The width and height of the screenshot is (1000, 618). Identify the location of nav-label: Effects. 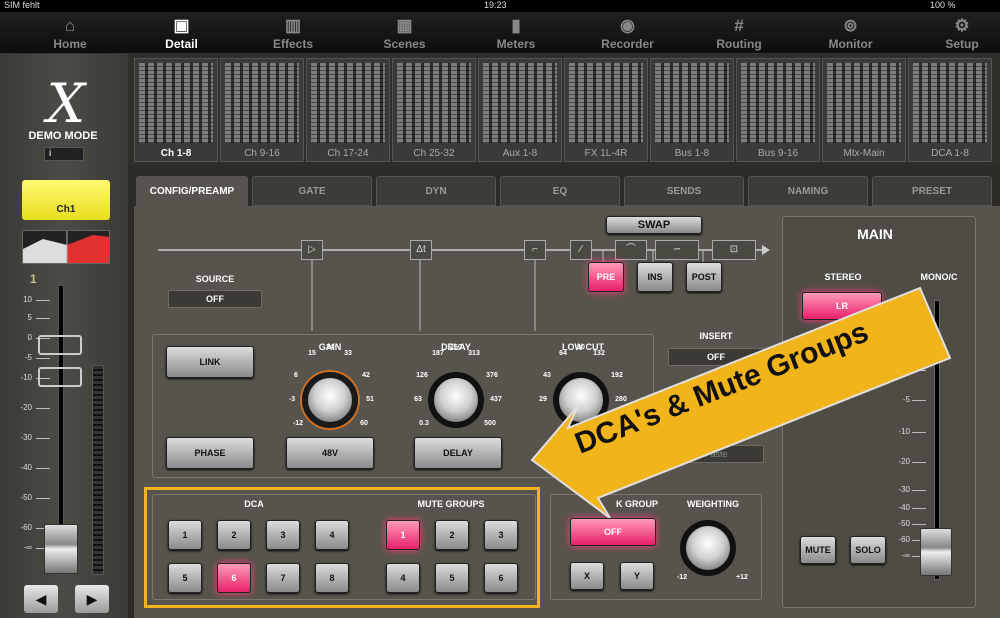
(292, 44).